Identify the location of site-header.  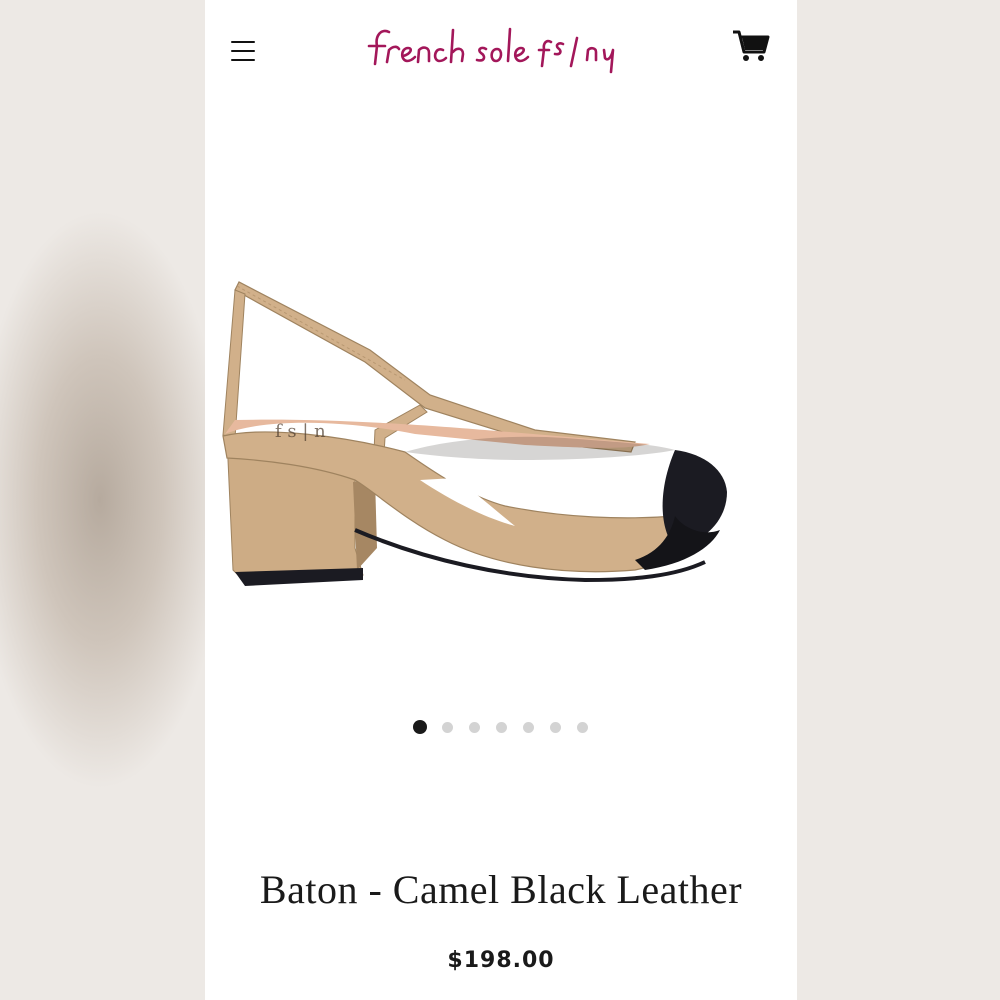
(501, 50).